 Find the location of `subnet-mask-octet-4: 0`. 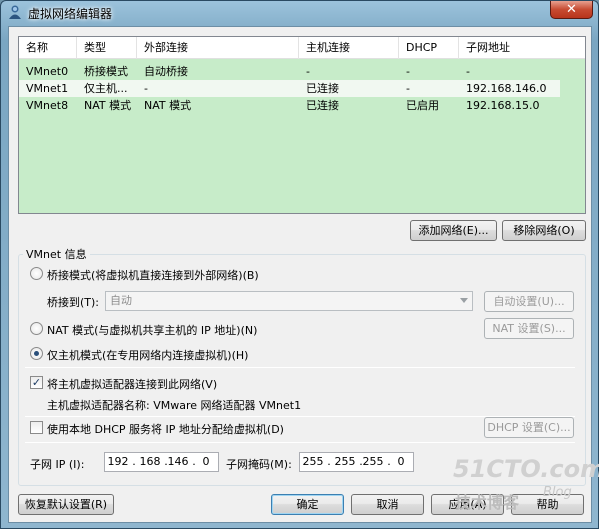

subnet-mask-octet-4: 0 is located at coordinates (401, 461).